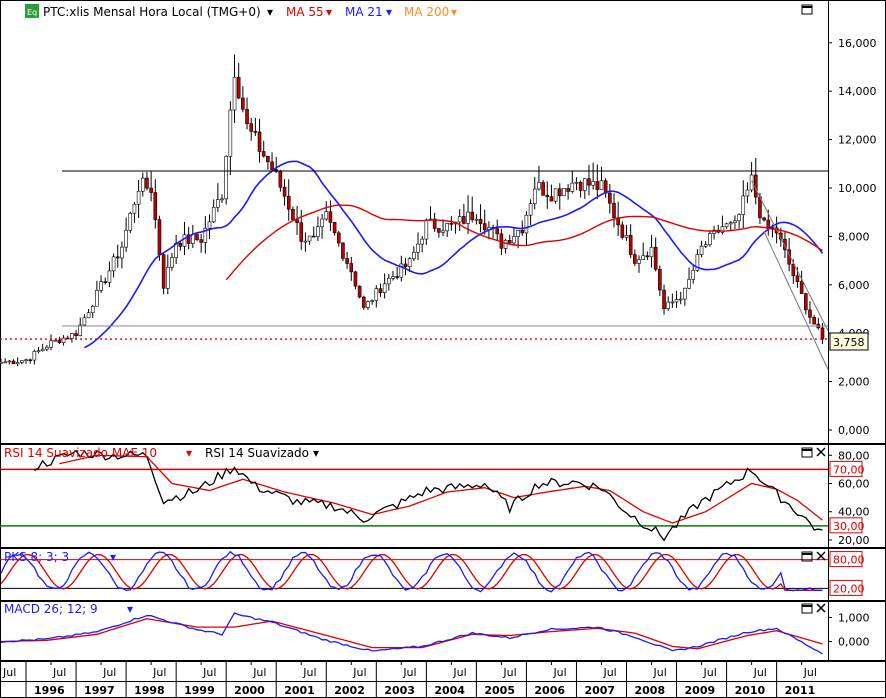  What do you see at coordinates (854, 617) in the screenshot?
I see `macd-tick-label: 1,000` at bounding box center [854, 617].